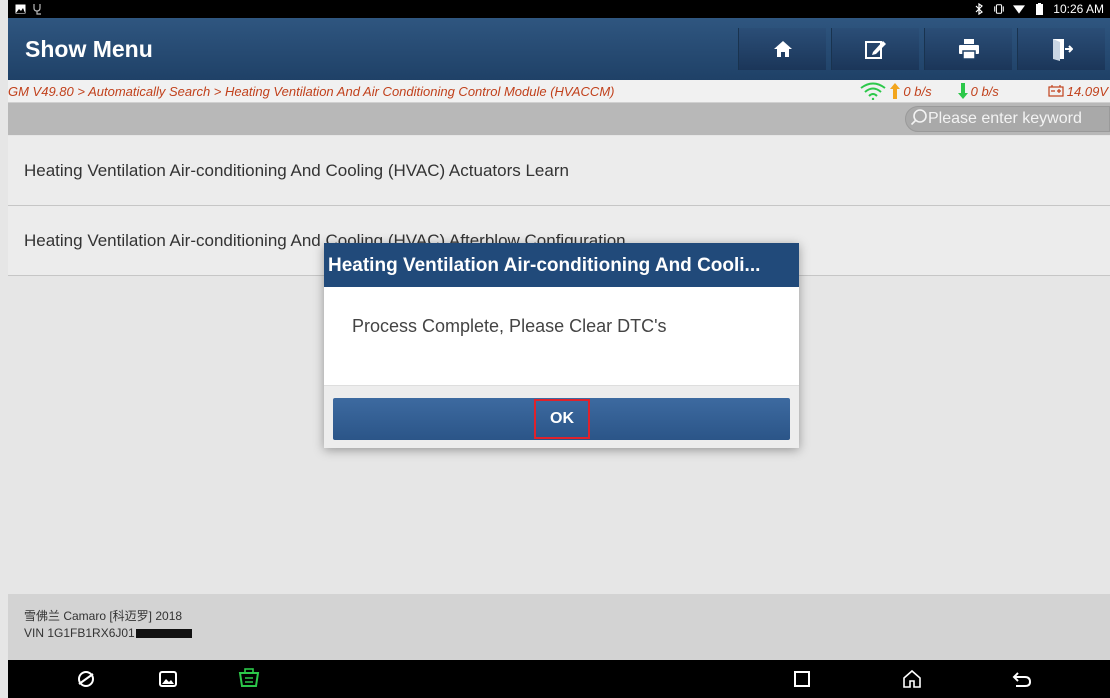  What do you see at coordinates (509, 326) in the screenshot?
I see `dialog-message: Process Complete, Please Clear DTC's` at bounding box center [509, 326].